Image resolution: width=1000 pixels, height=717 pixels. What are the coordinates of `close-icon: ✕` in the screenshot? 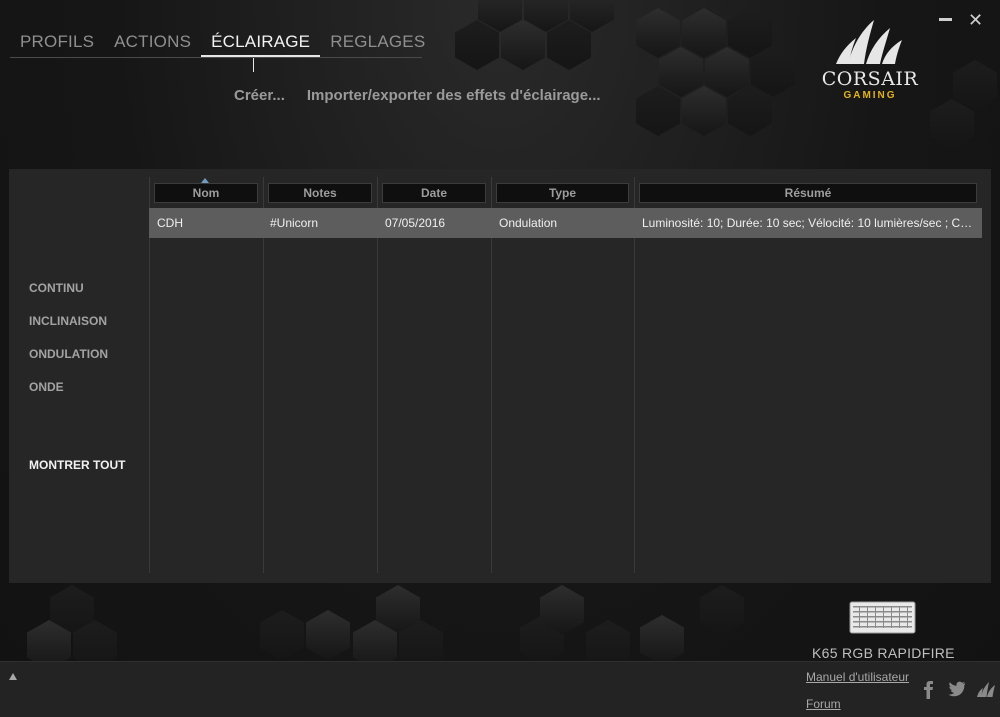 It's located at (975, 20).